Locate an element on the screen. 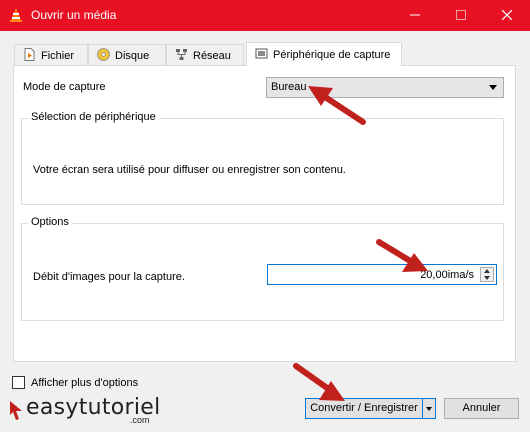  file-icon is located at coordinates (29, 54).